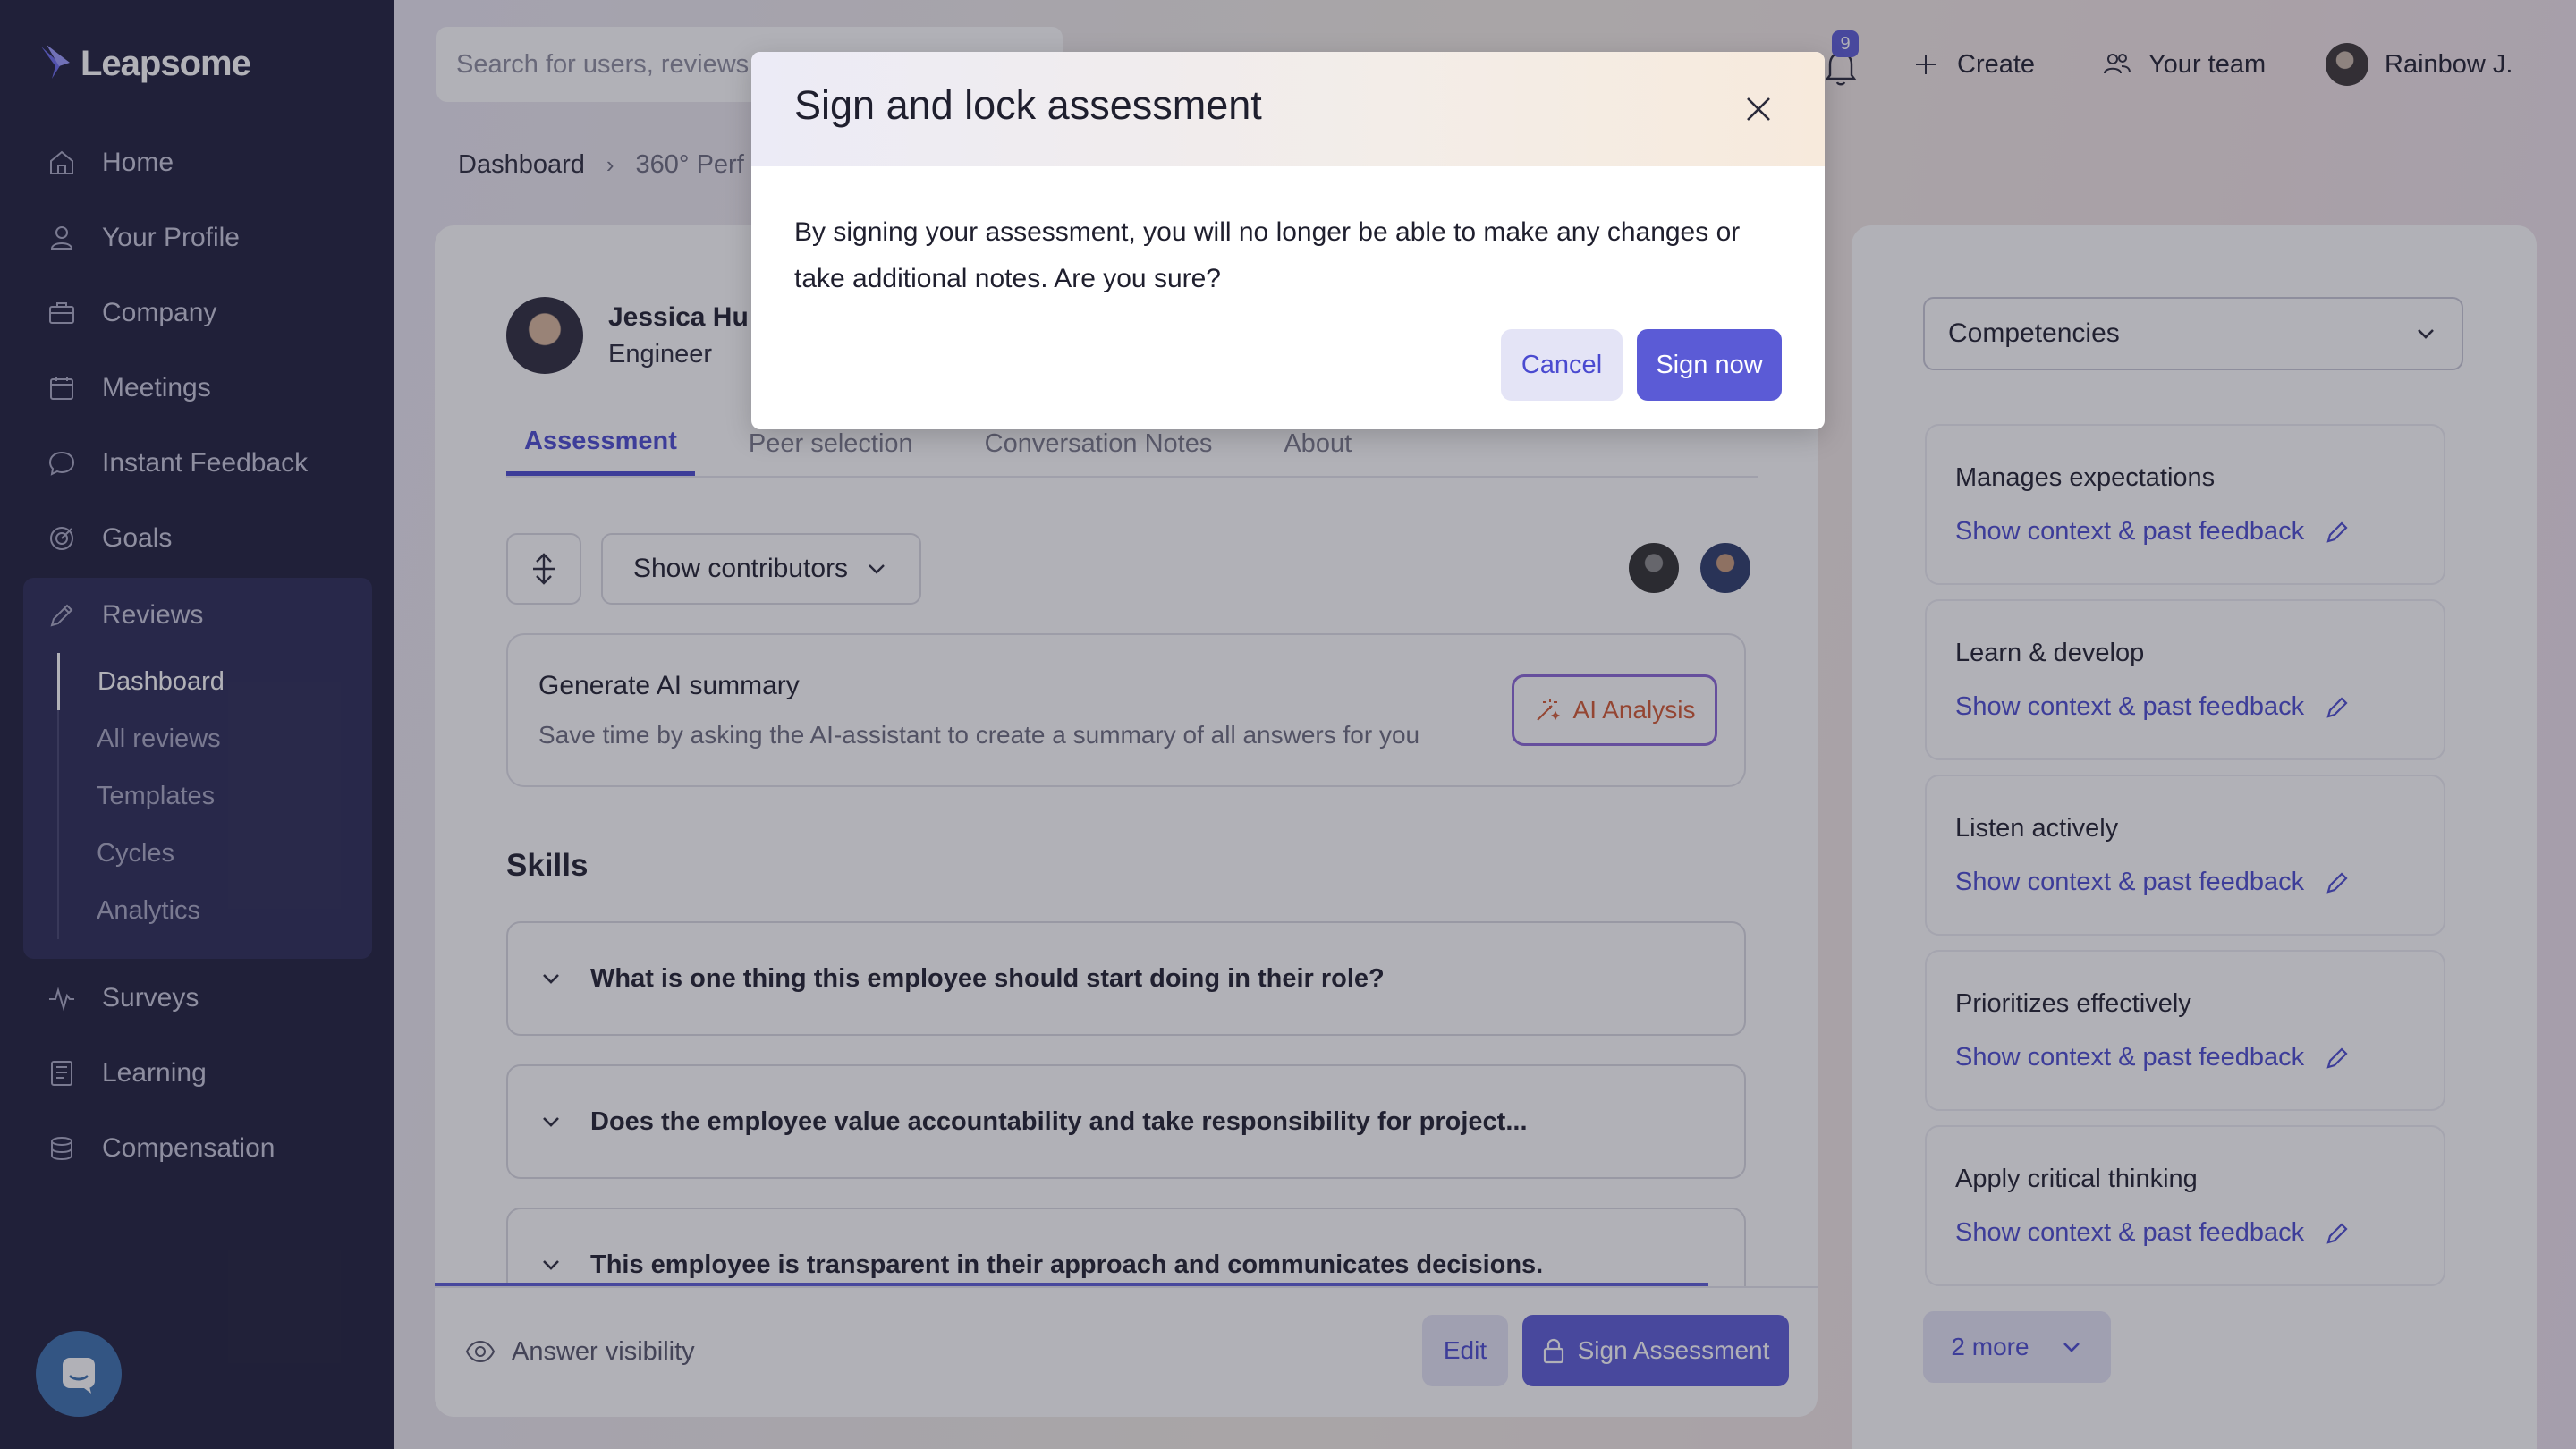 The width and height of the screenshot is (2576, 1449). What do you see at coordinates (1562, 365) in the screenshot?
I see `cancel-button: Cancel` at bounding box center [1562, 365].